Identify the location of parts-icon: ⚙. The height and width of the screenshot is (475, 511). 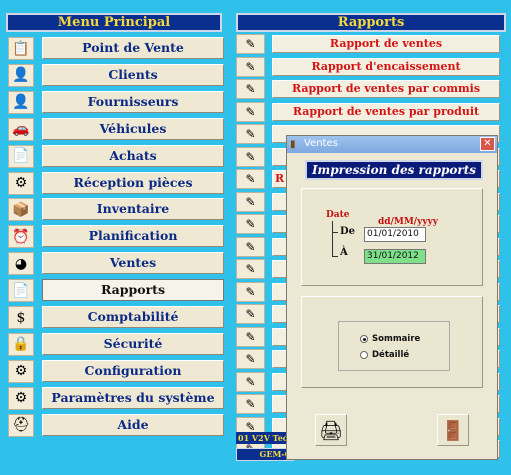
(21, 183).